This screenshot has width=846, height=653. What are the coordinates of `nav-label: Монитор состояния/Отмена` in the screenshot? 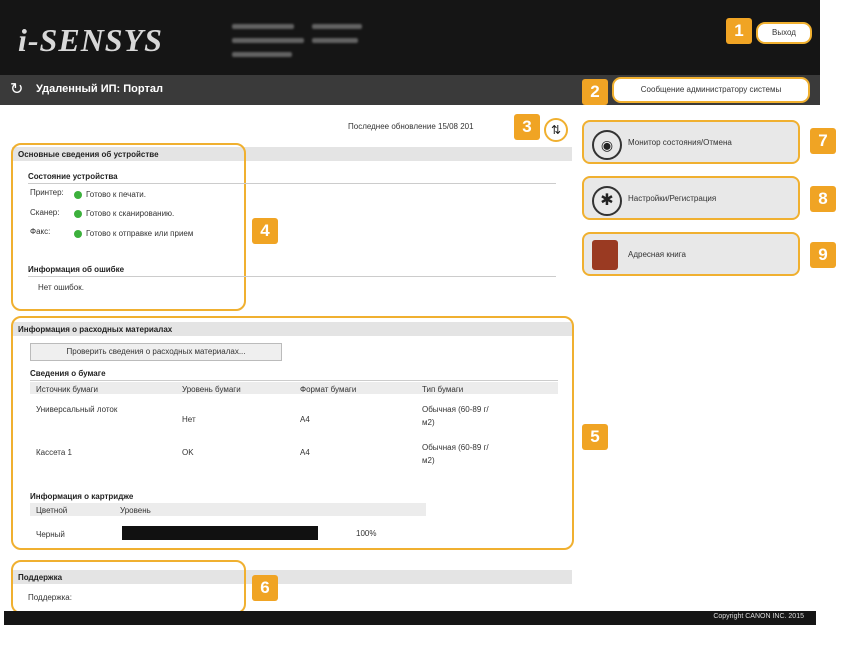 It's located at (680, 142).